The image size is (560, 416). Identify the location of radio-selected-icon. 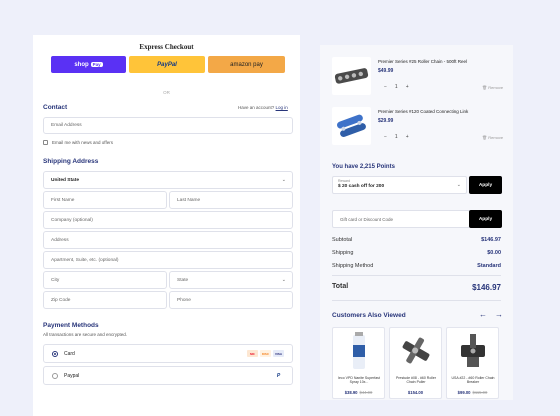
(55, 353).